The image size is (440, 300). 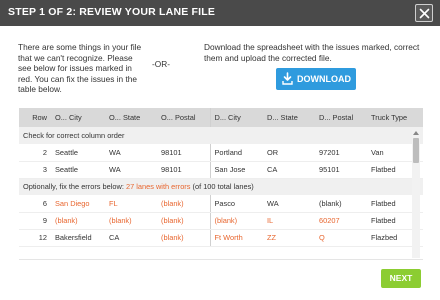 I want to click on col-header-row: Row, so click(x=35, y=117).